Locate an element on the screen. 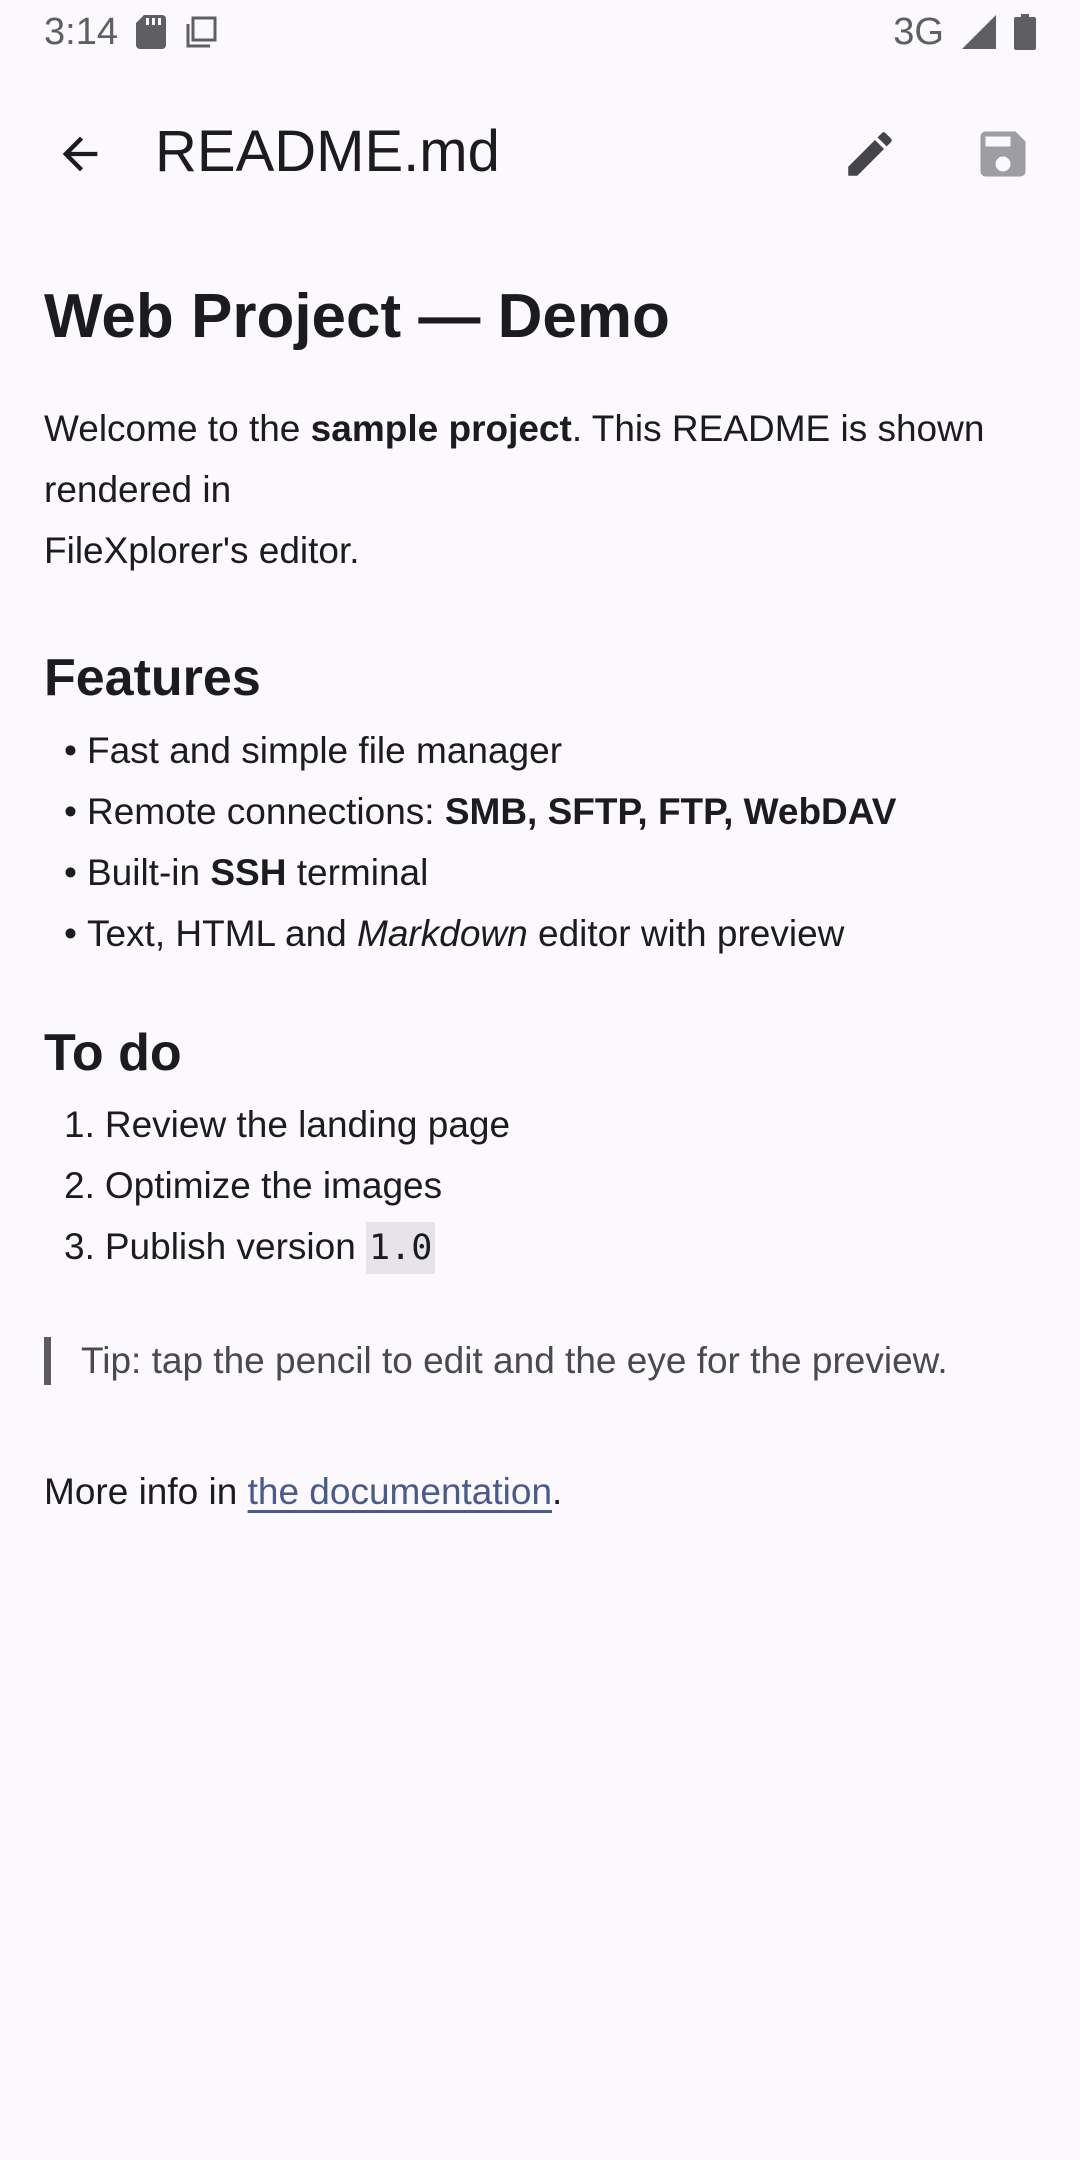  inline-code: 1.0 is located at coordinates (401, 1248).